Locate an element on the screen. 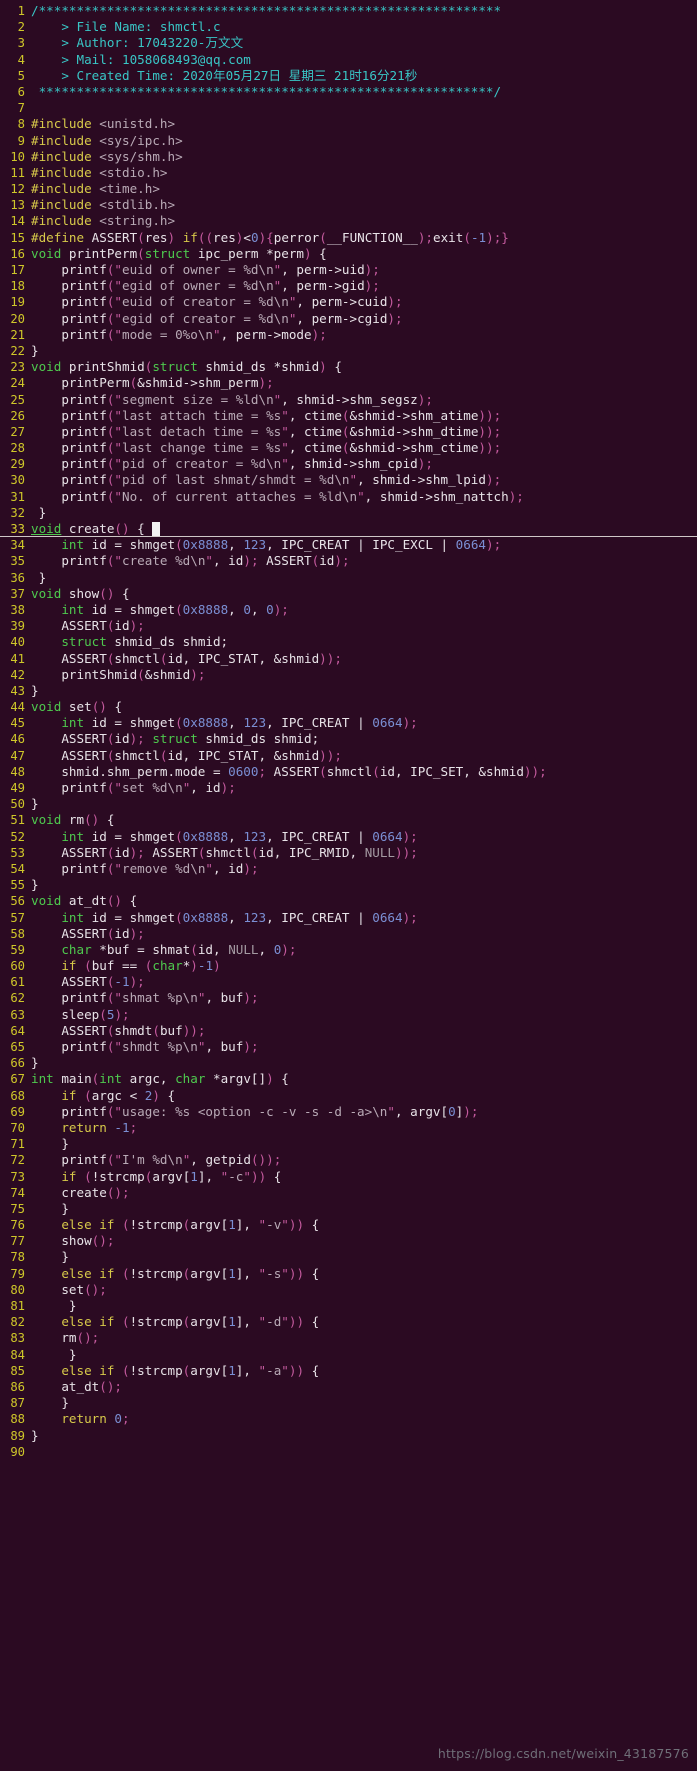  code-line: 9 #include <sys/ipc.h> is located at coordinates (348, 141).